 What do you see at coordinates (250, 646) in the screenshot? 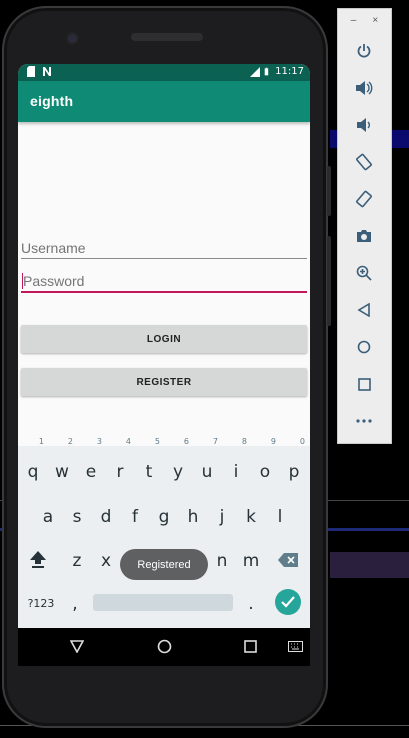
I see `recents-nav-icon` at bounding box center [250, 646].